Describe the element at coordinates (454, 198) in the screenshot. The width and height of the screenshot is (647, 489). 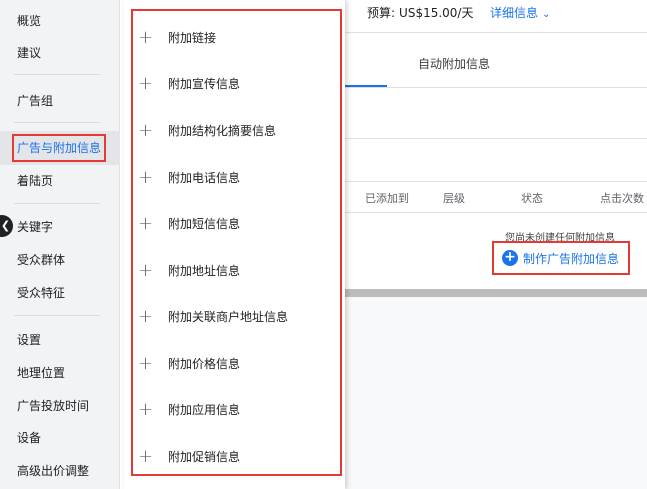
I see `column-header-level: 层级` at that location.